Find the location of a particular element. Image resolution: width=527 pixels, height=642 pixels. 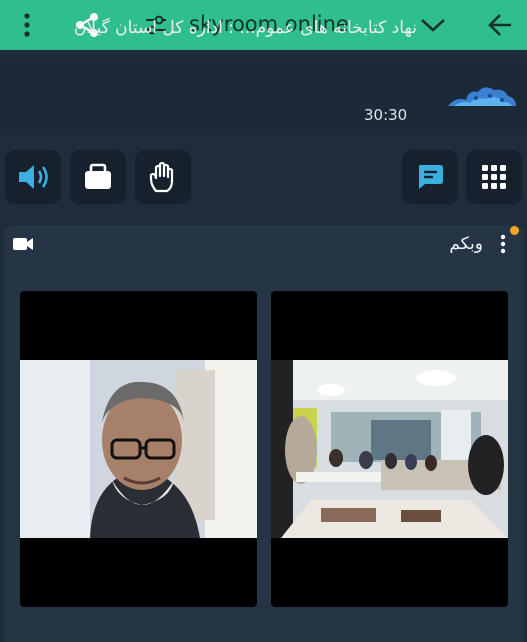

chat-icon is located at coordinates (431, 177).